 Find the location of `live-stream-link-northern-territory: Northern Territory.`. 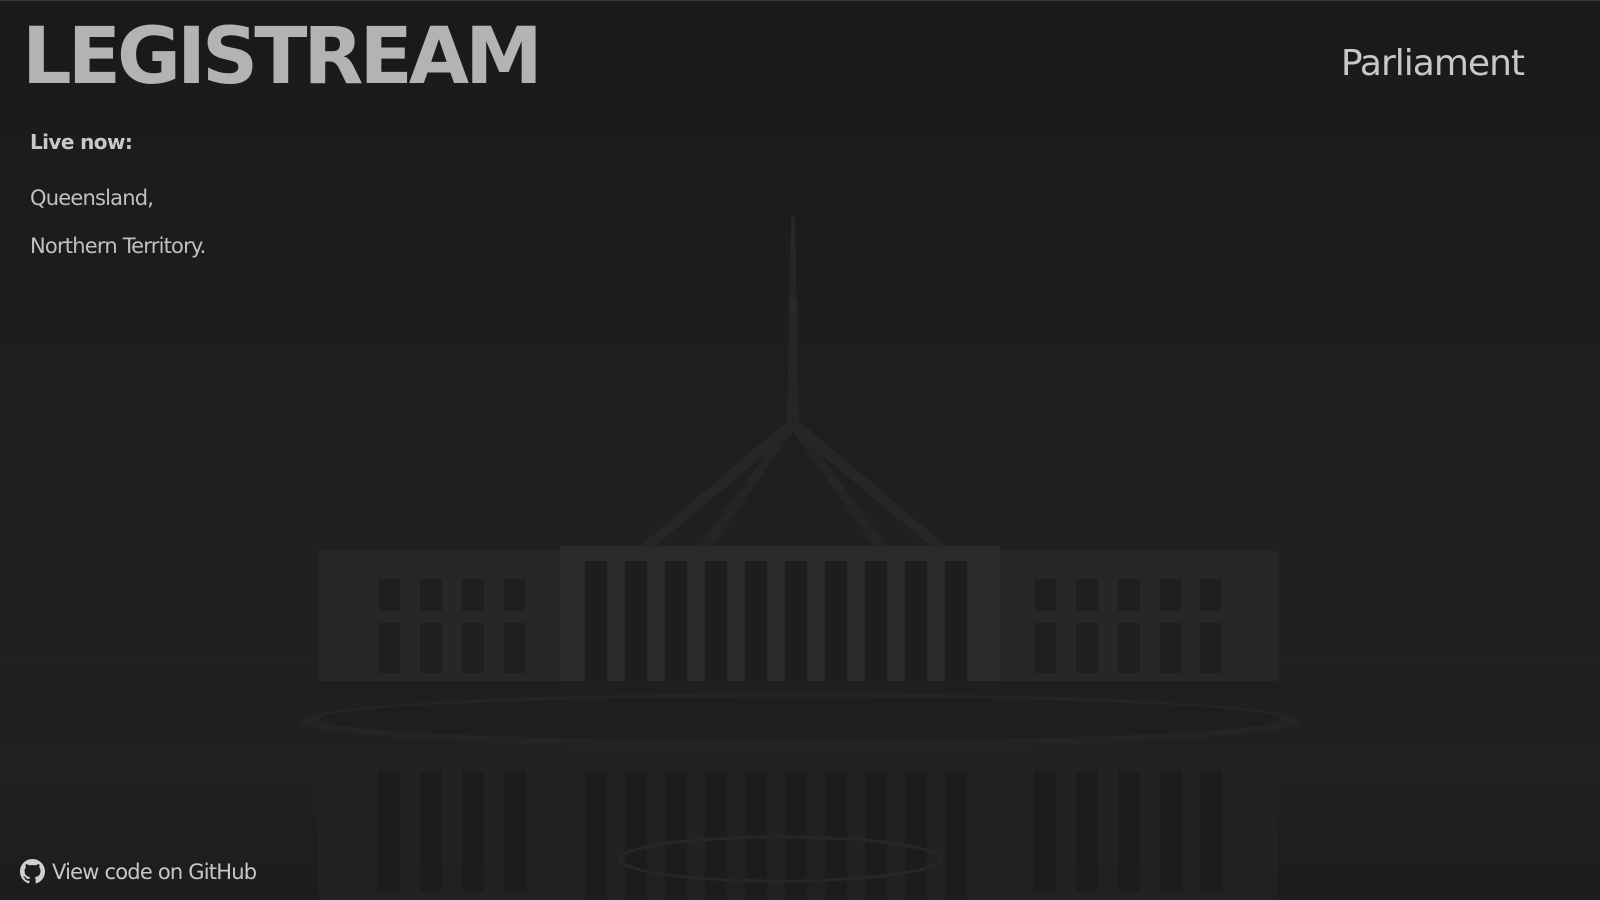

live-stream-link-northern-territory: Northern Territory. is located at coordinates (118, 246).